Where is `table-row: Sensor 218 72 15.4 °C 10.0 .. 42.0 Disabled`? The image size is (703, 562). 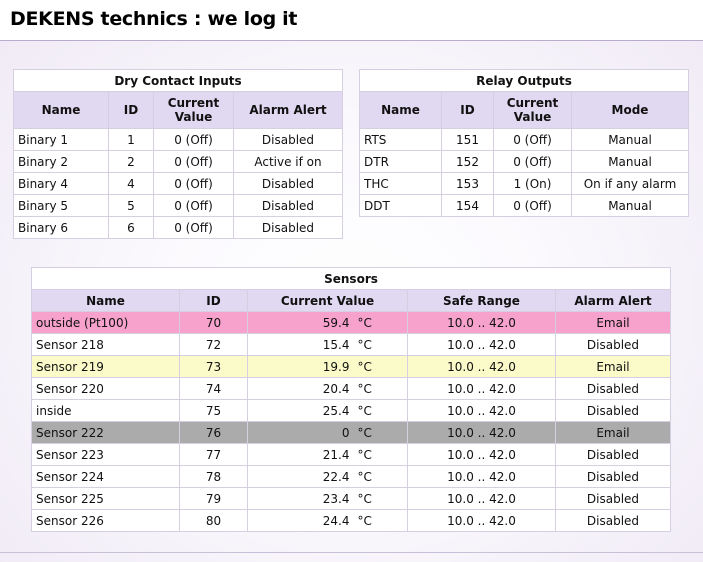 table-row: Sensor 218 72 15.4 °C 10.0 .. 42.0 Disabled is located at coordinates (351, 344).